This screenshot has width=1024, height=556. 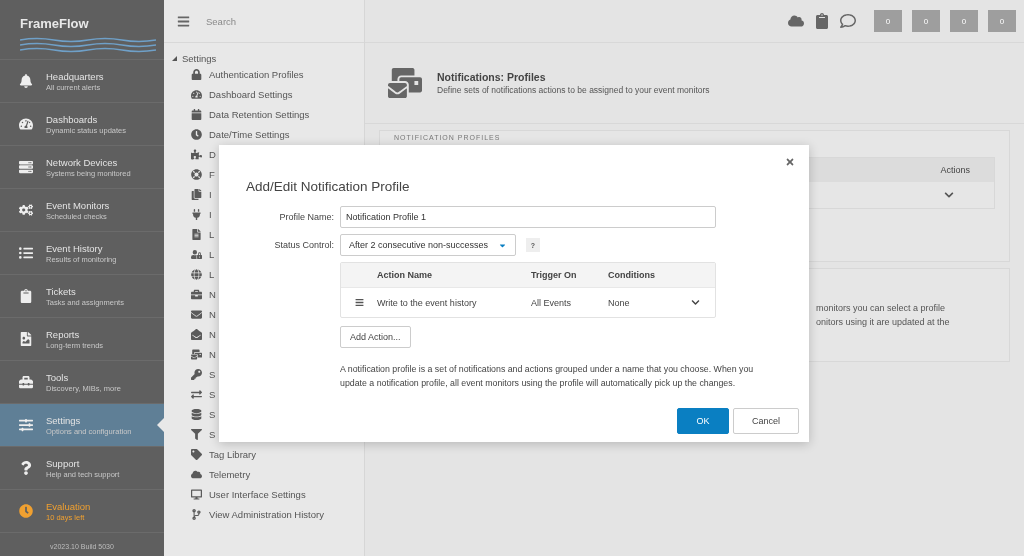 I want to click on server-icon, so click(x=26, y=167).